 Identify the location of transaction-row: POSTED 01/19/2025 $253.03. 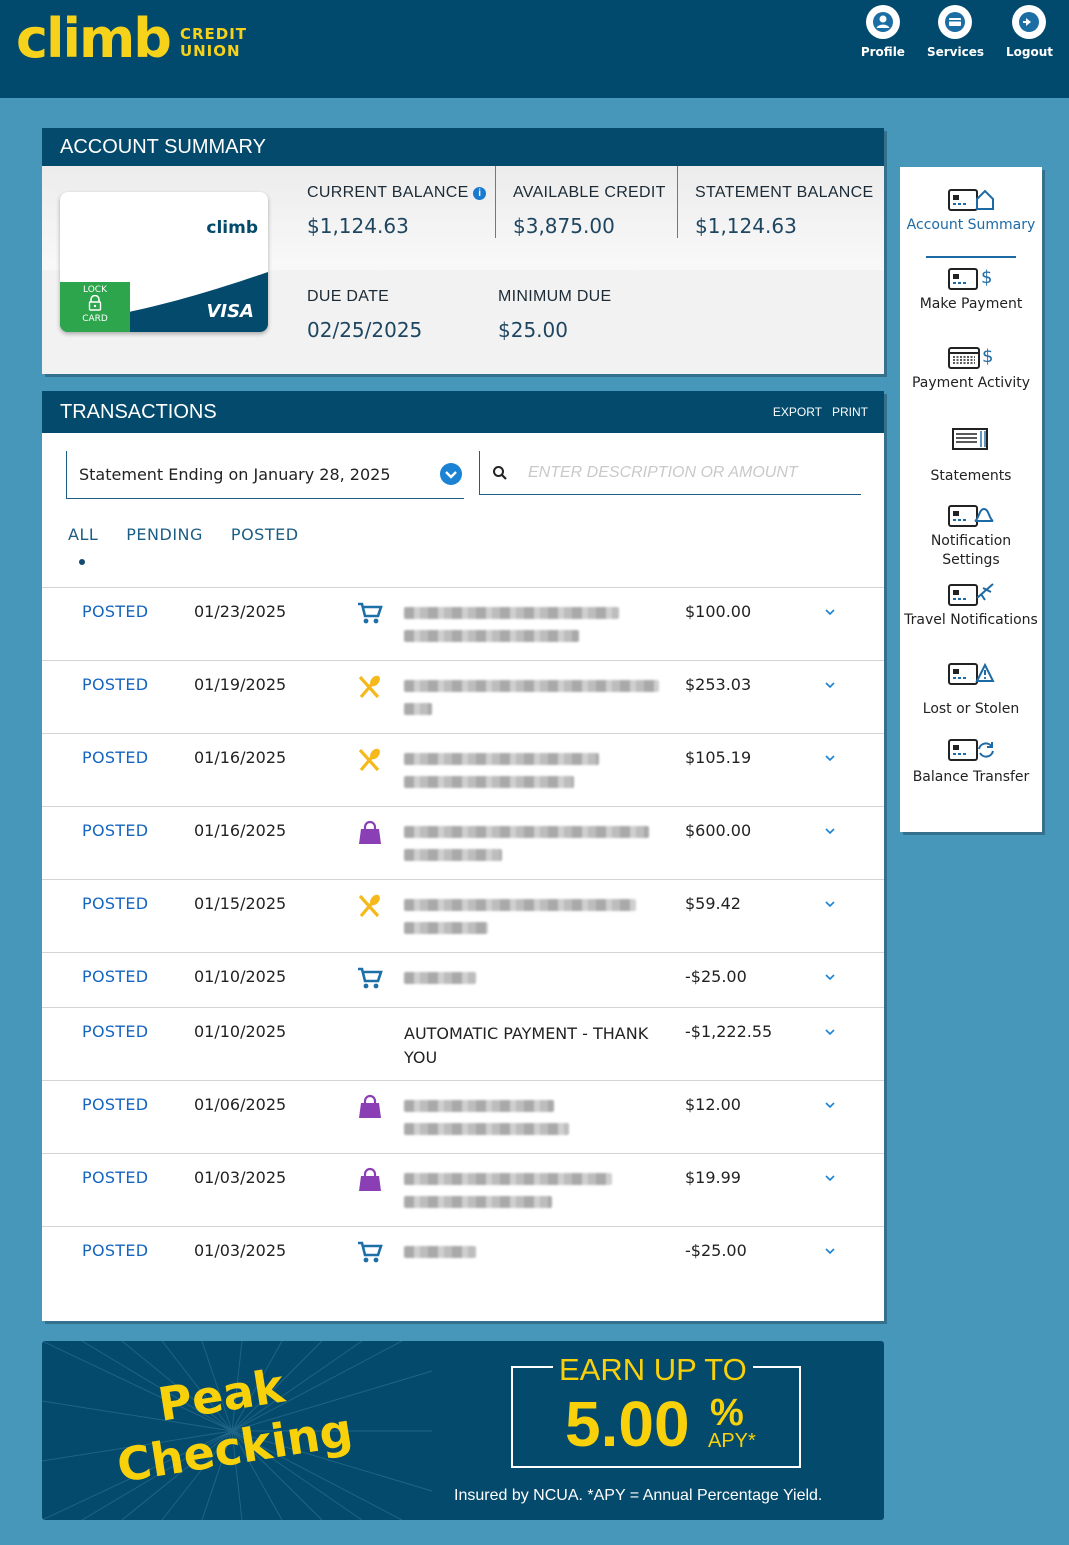
(463, 696).